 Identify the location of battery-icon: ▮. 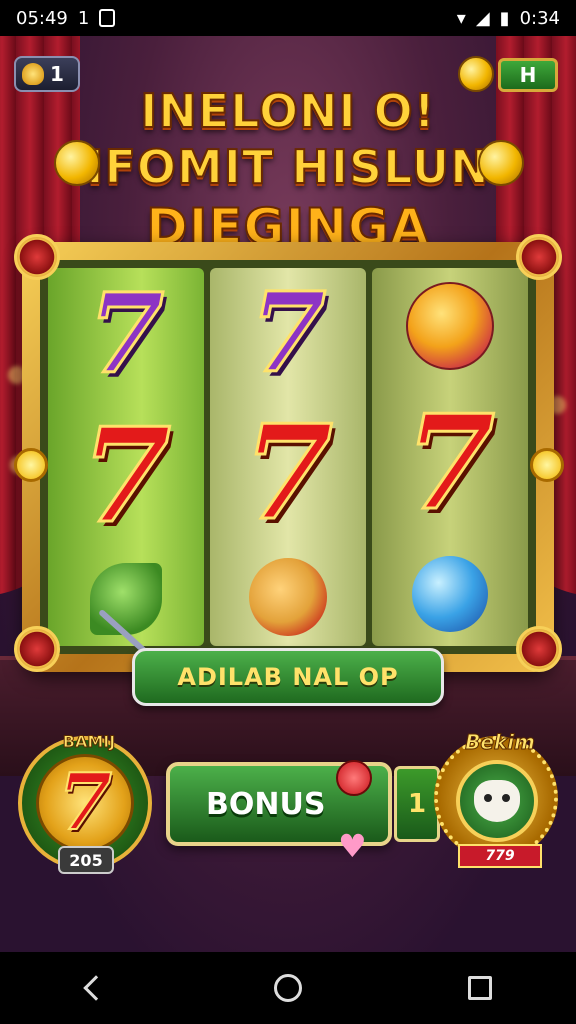
(504, 18).